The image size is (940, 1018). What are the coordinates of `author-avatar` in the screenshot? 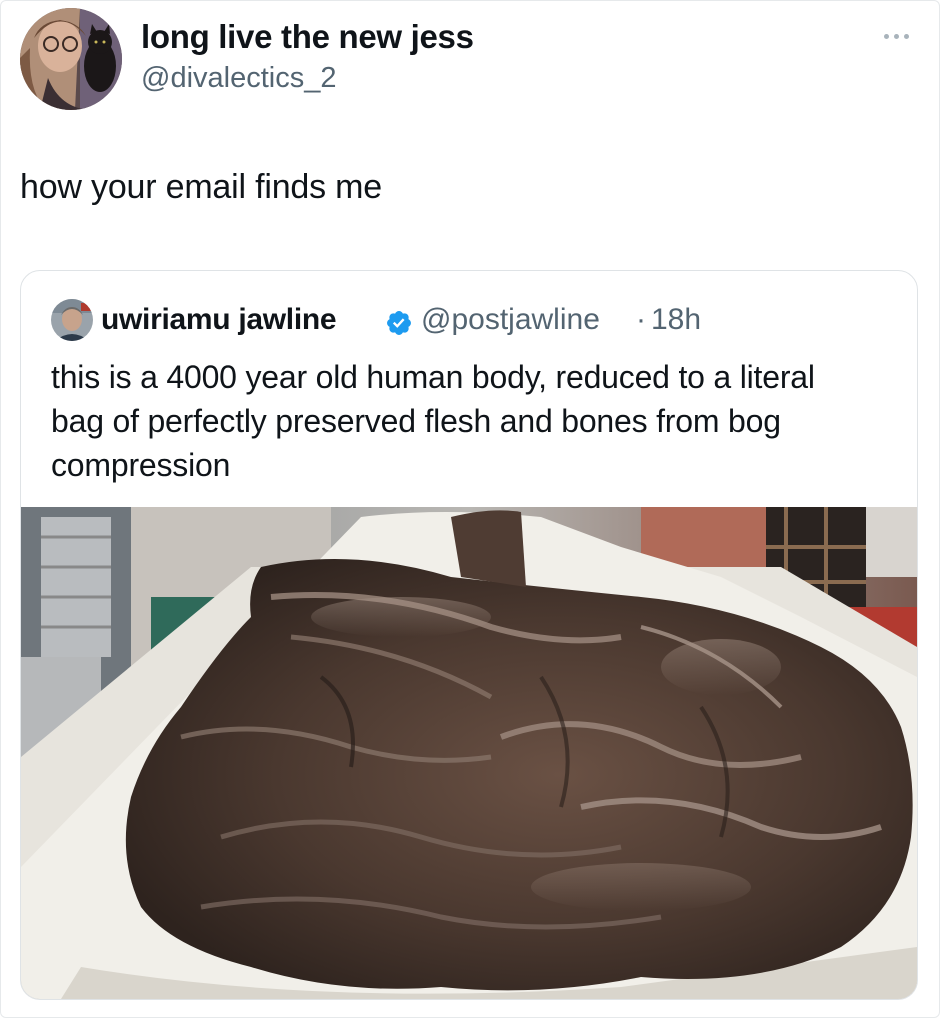 It's located at (71, 59).